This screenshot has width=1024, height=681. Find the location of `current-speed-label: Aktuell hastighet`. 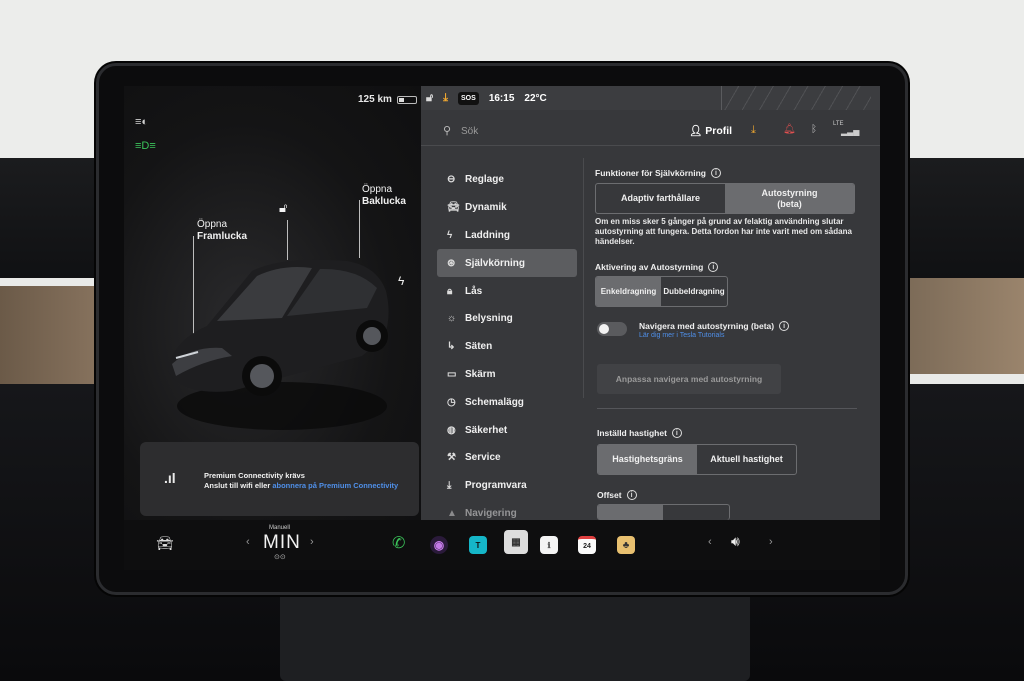

current-speed-label: Aktuell hastighet is located at coordinates (746, 459).